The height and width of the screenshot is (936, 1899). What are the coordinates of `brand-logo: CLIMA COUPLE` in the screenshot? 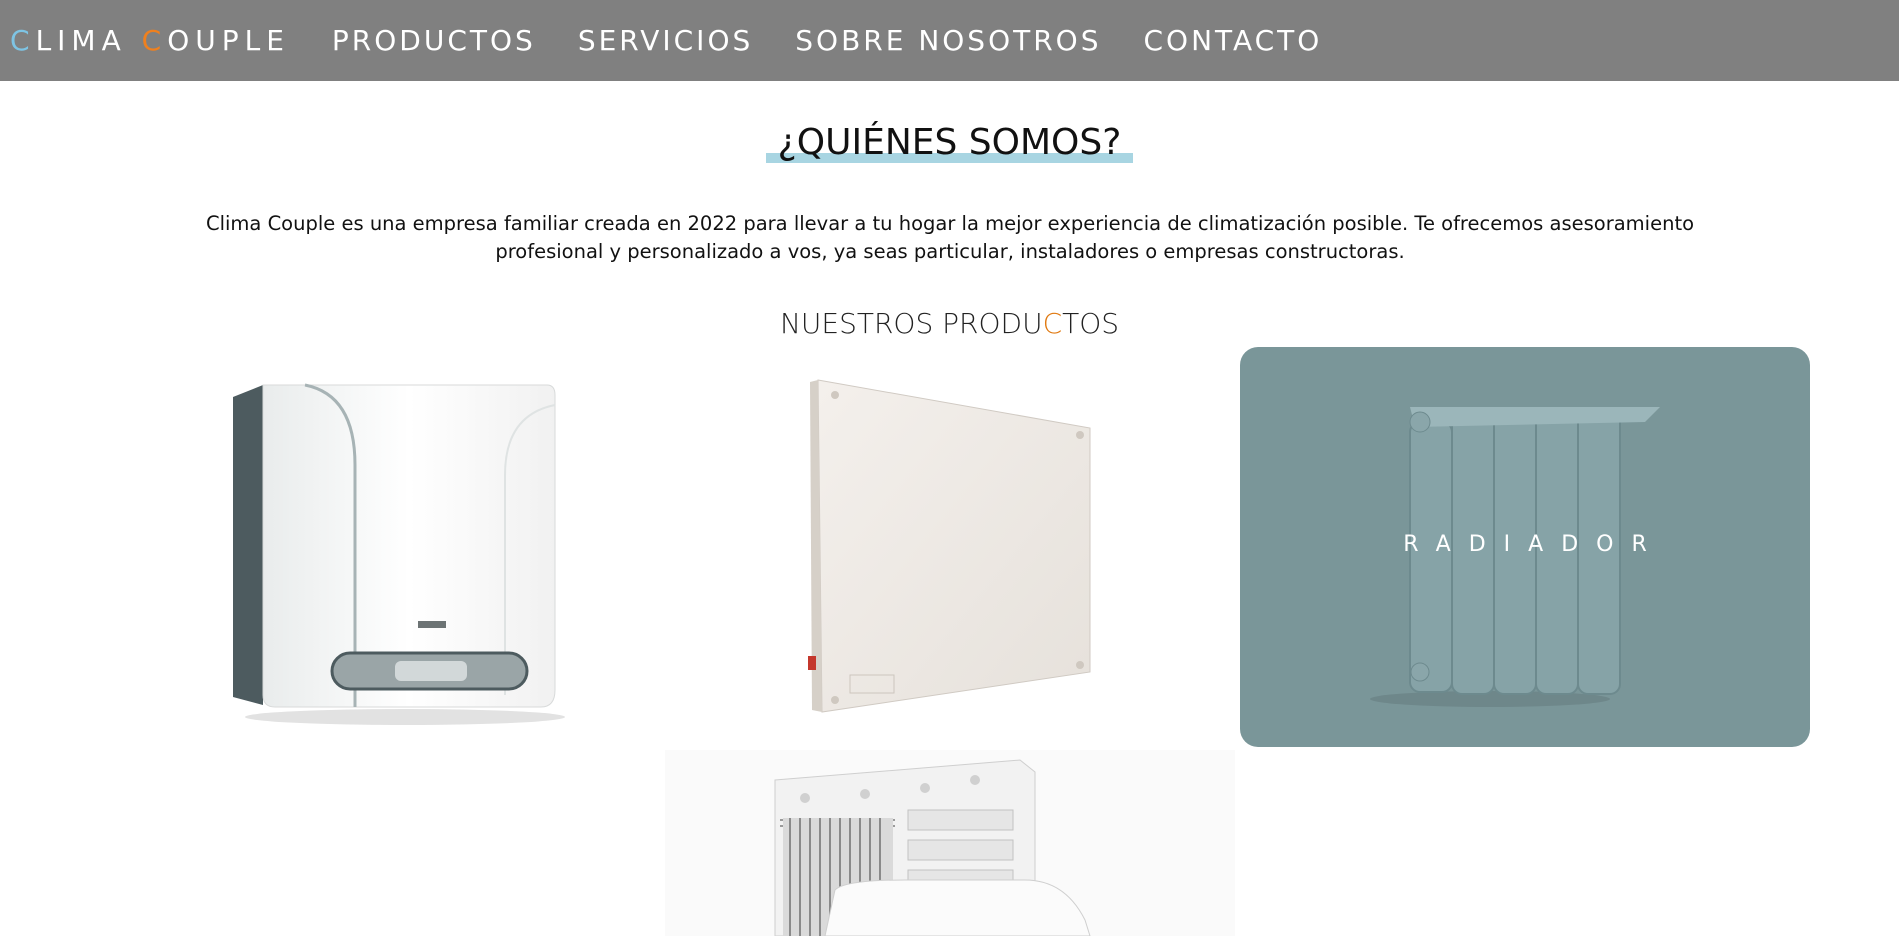 It's located at (150, 40).